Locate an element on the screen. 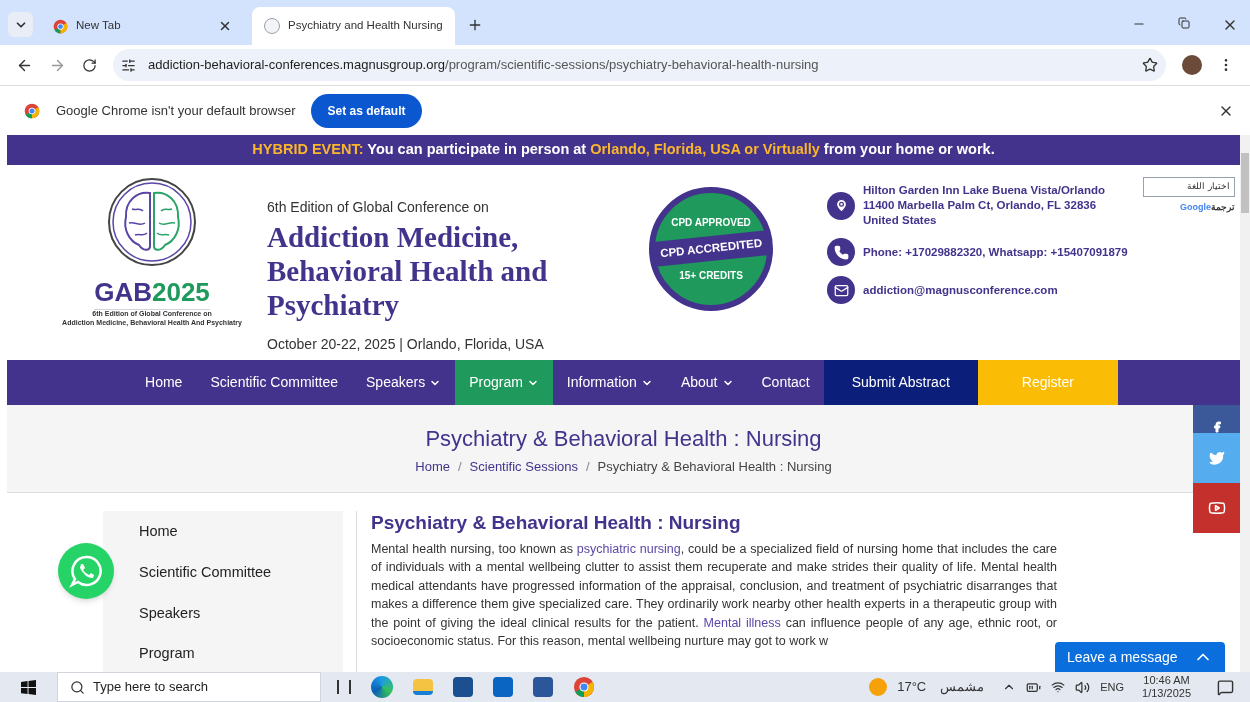 The width and height of the screenshot is (1250, 702). leave-message-button: Leave a message is located at coordinates (1140, 657).